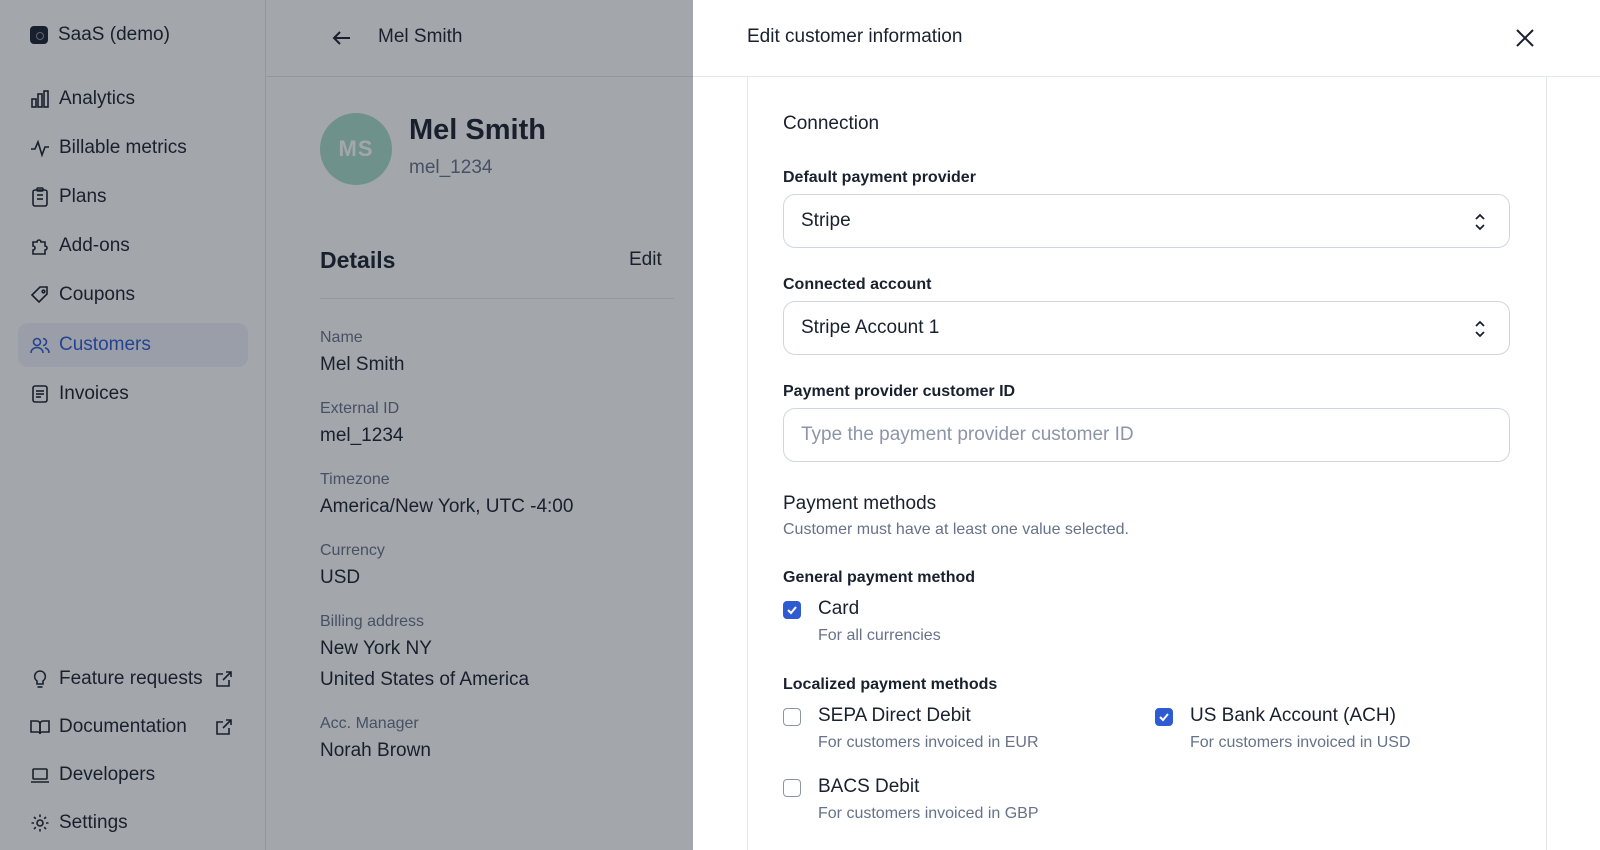  What do you see at coordinates (857, 284) in the screenshot?
I see `connected-account-label: Connected account` at bounding box center [857, 284].